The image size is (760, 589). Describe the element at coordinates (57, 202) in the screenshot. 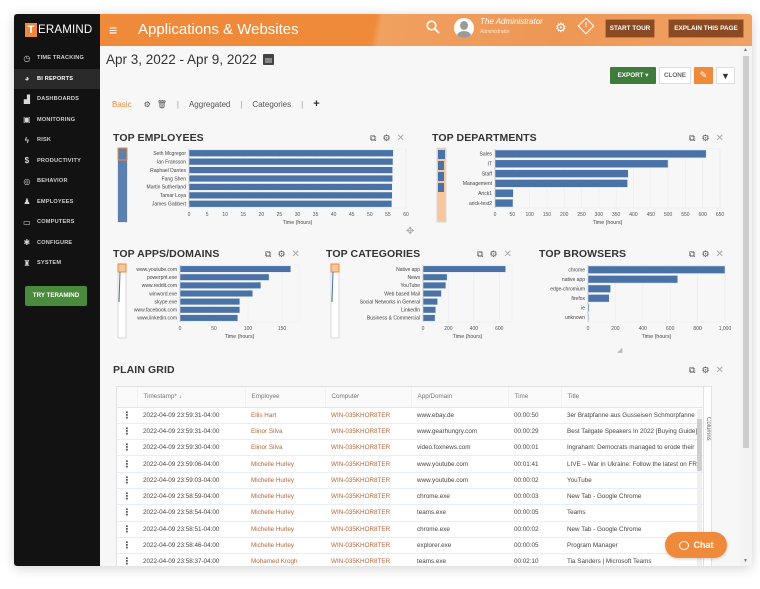

I see `sidebar-item-employees: ♟ EMPLOYEES` at that location.